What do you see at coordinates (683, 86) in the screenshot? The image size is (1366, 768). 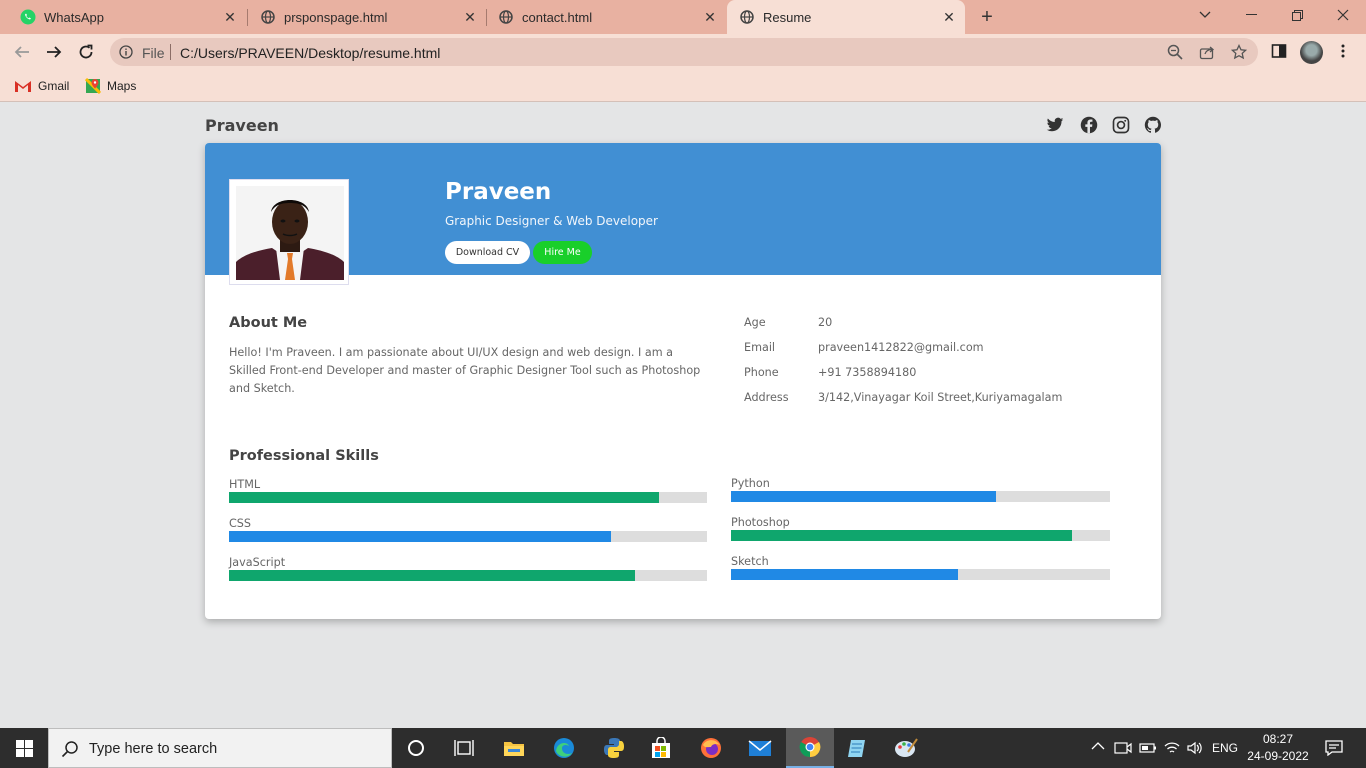 I see `bookmarks-bar: Gmail Maps` at bounding box center [683, 86].